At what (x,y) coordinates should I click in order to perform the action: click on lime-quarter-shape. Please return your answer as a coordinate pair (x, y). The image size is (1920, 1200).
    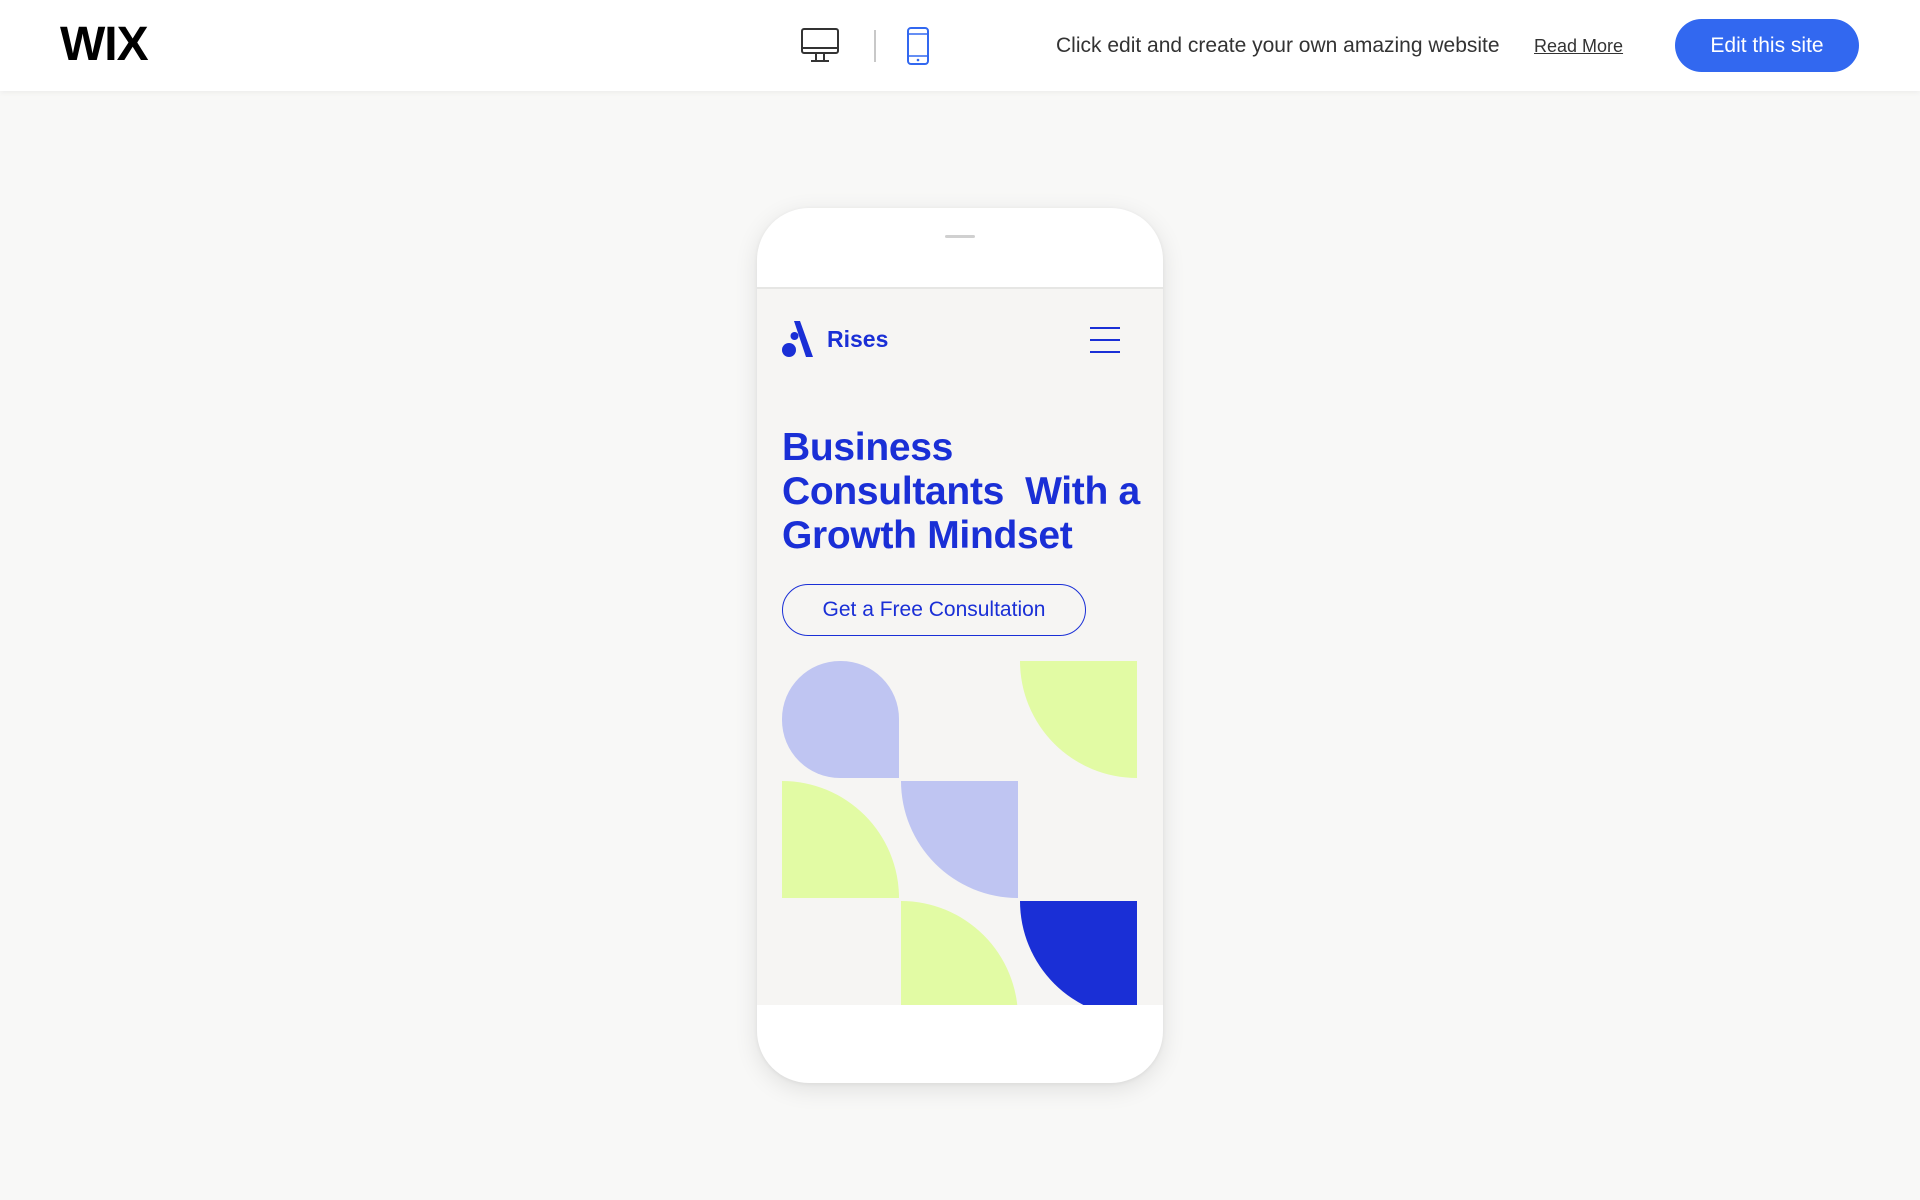
    Looking at the image, I should click on (1078, 719).